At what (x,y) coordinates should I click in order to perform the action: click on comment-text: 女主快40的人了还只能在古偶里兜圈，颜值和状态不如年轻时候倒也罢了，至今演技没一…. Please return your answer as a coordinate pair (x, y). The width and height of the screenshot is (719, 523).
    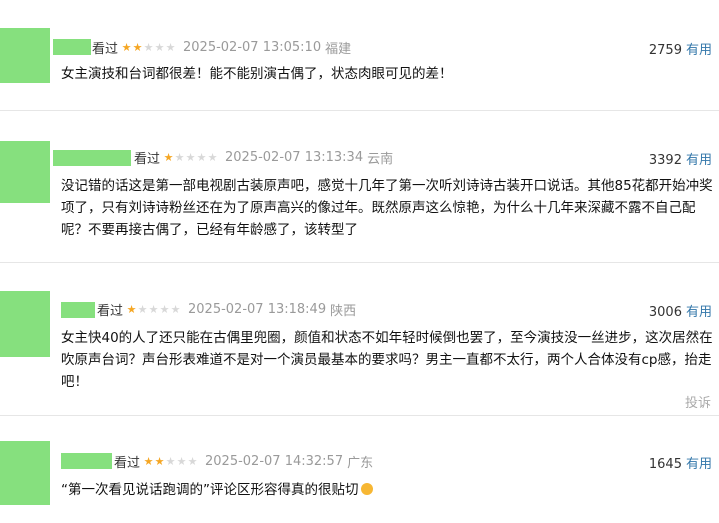
    Looking at the image, I should click on (387, 360).